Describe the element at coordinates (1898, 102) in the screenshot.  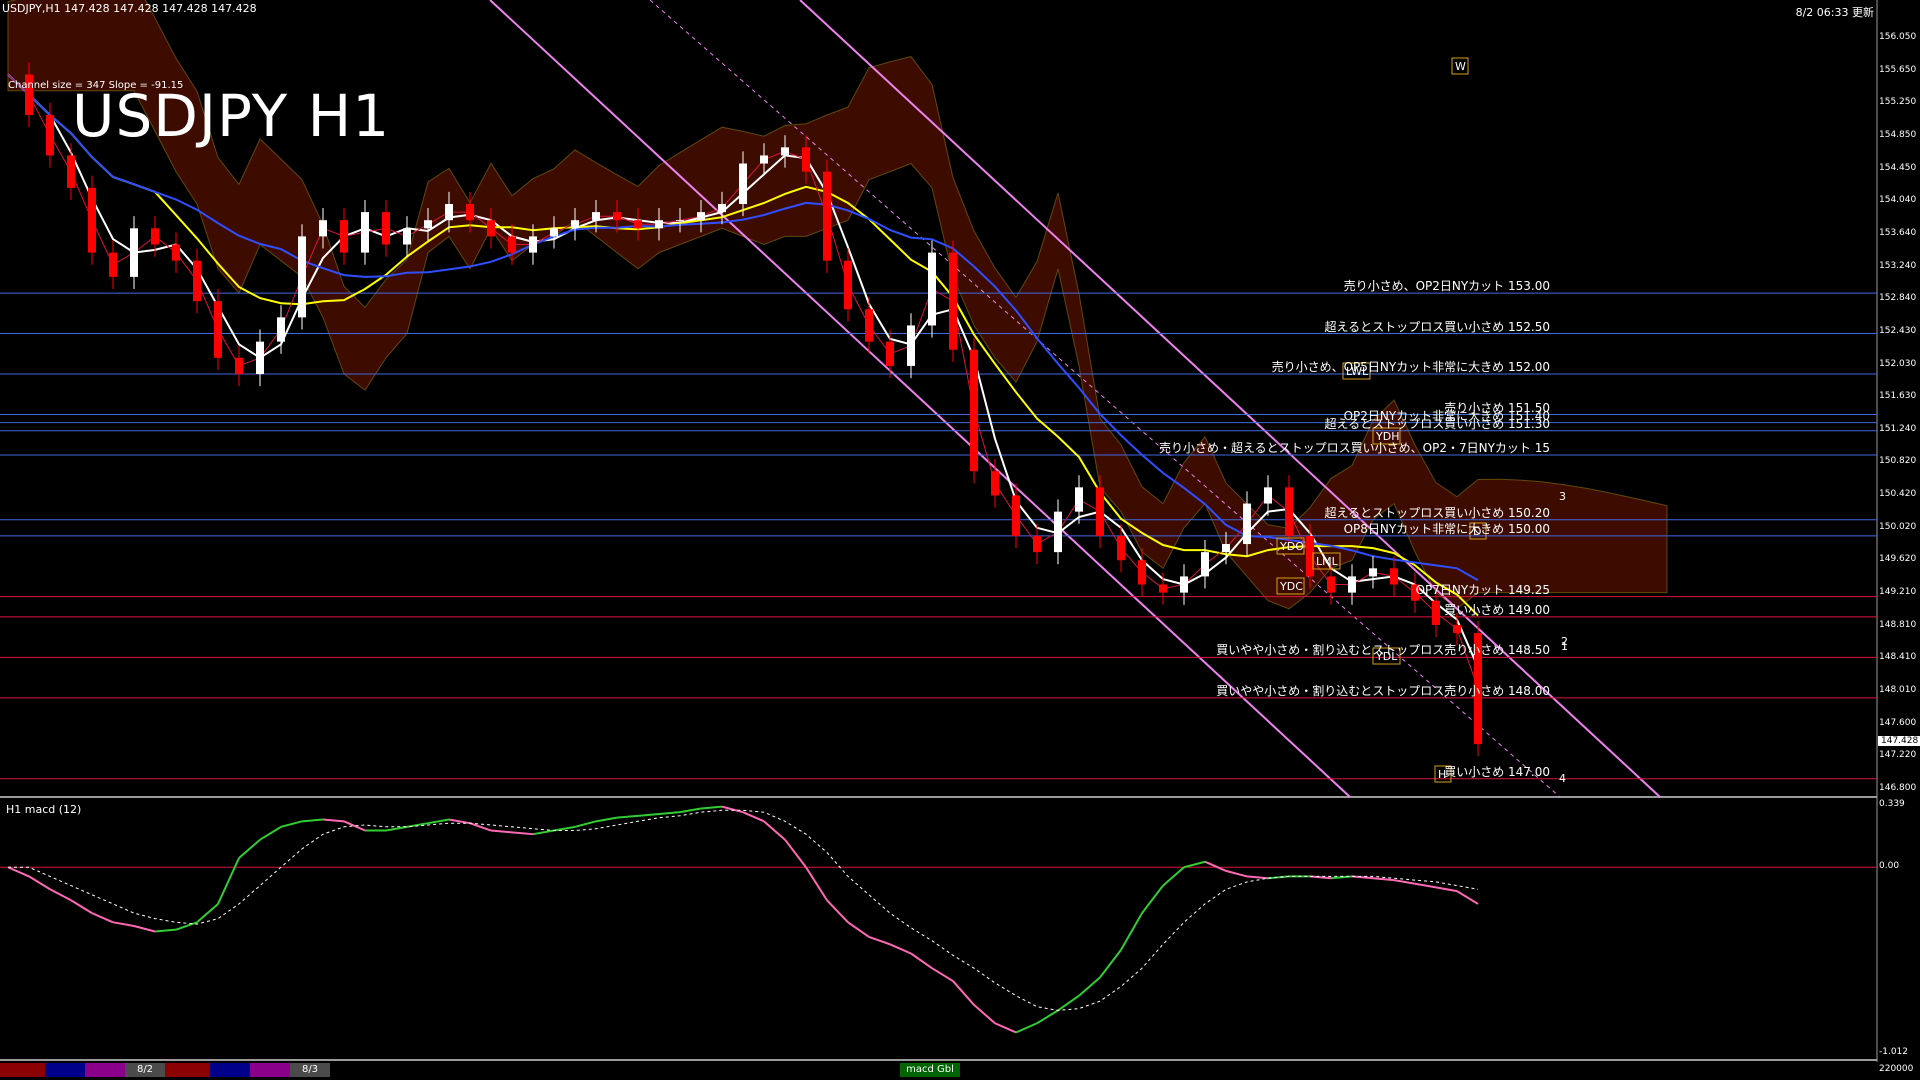
I see `price-tick: 155.250` at that location.